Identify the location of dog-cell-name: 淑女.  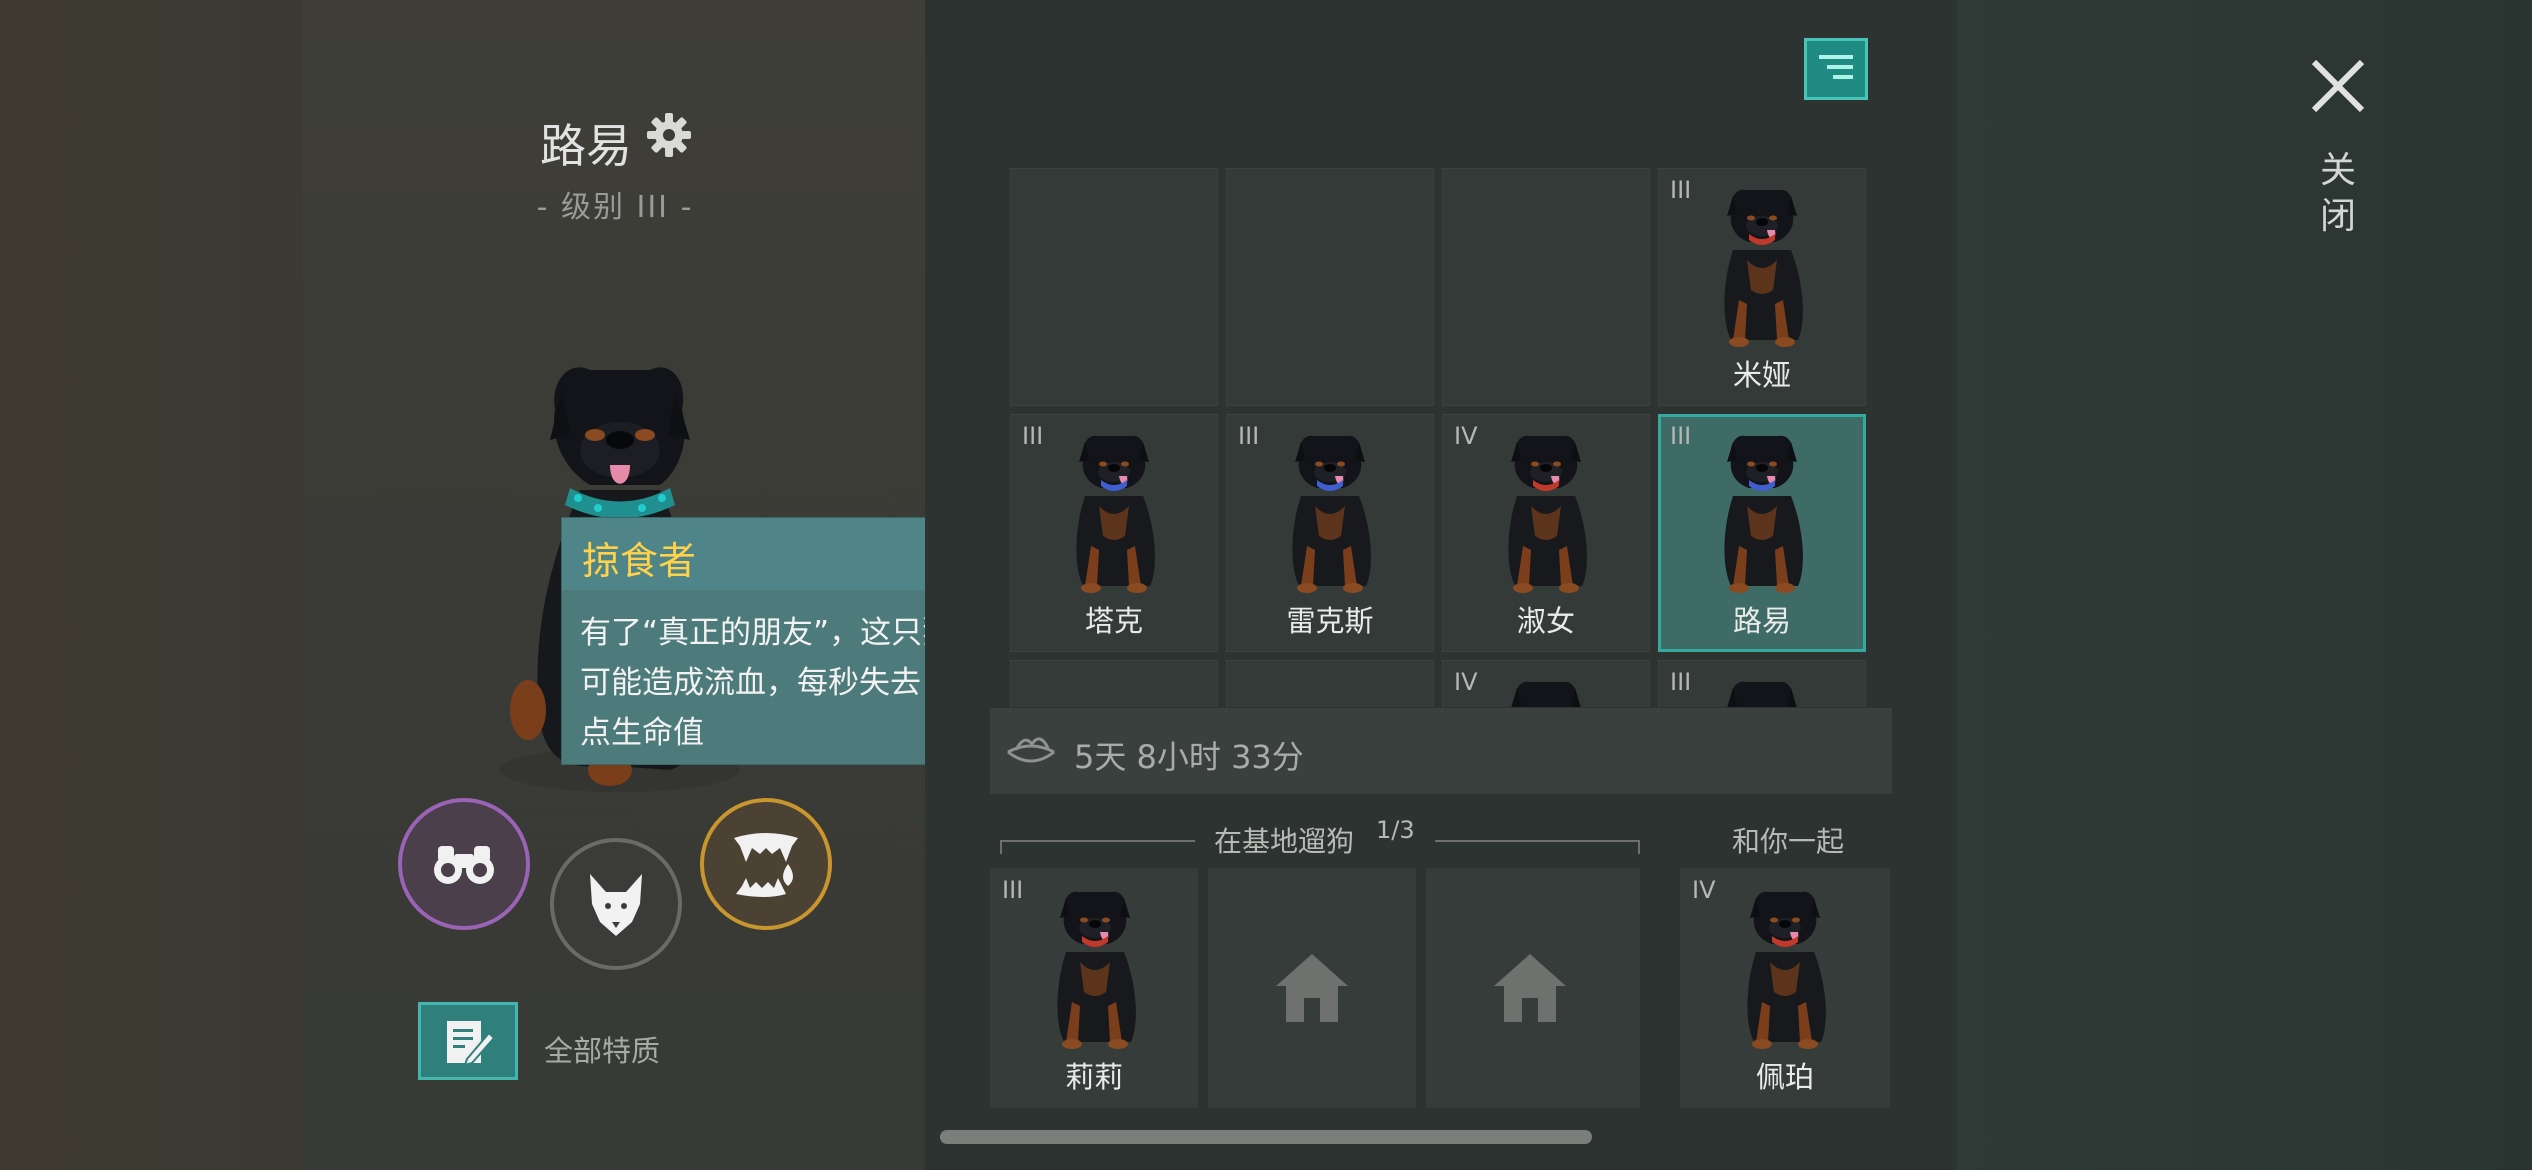
(1545, 621).